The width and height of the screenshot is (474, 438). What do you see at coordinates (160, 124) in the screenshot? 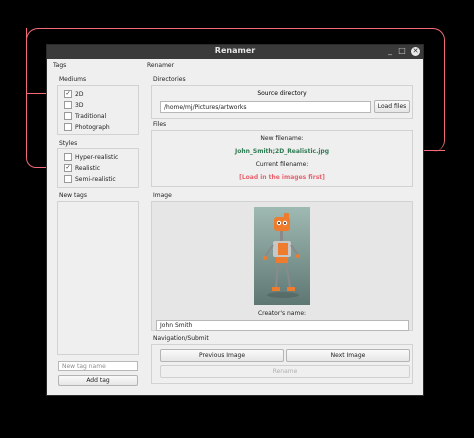
I see `files-label: Files` at bounding box center [160, 124].